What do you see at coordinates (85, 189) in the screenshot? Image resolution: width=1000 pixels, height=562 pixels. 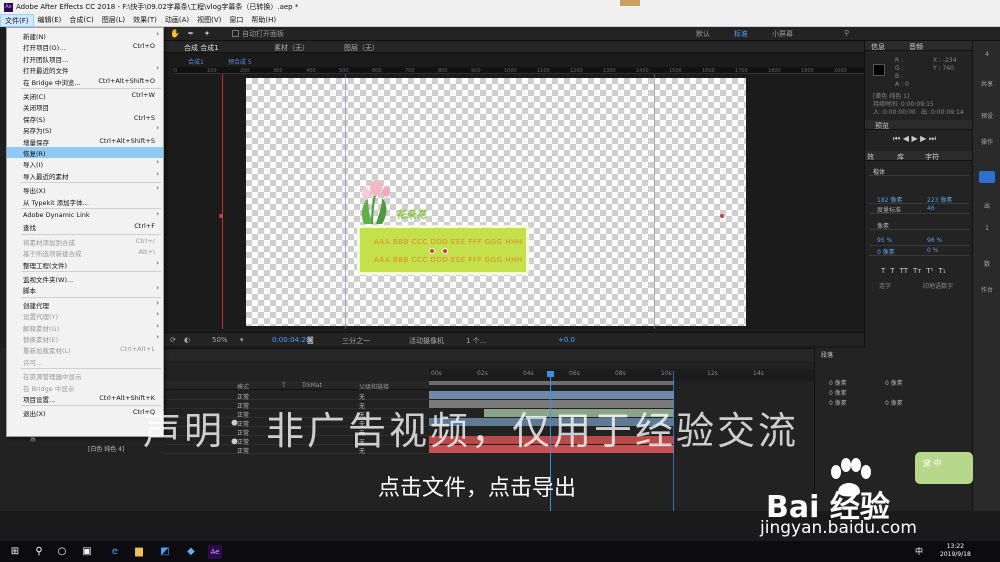 I see `file-menu-item: 导出(X) ›` at bounding box center [85, 189].